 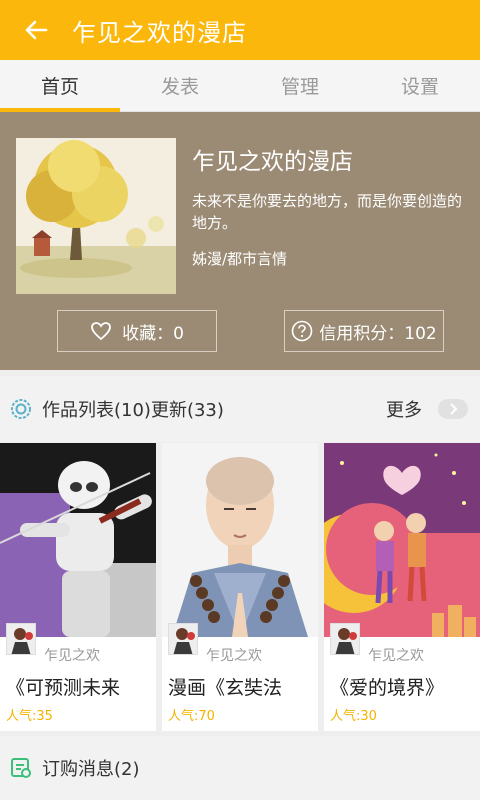 What do you see at coordinates (225, 688) in the screenshot?
I see `work-title: 漫画《玄奘法` at bounding box center [225, 688].